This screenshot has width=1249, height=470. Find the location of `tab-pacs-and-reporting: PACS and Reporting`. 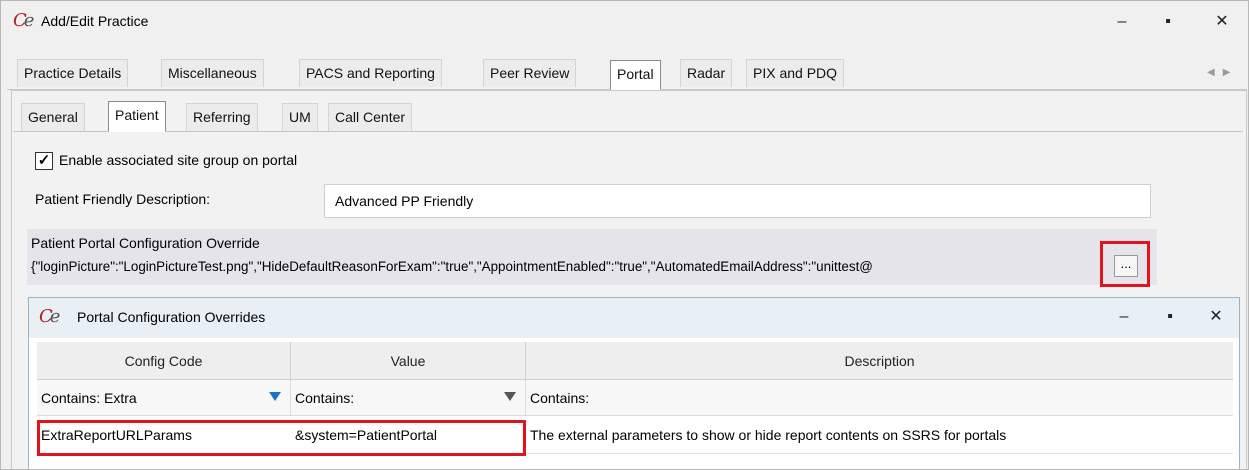

tab-pacs-and-reporting: PACS and Reporting is located at coordinates (370, 73).